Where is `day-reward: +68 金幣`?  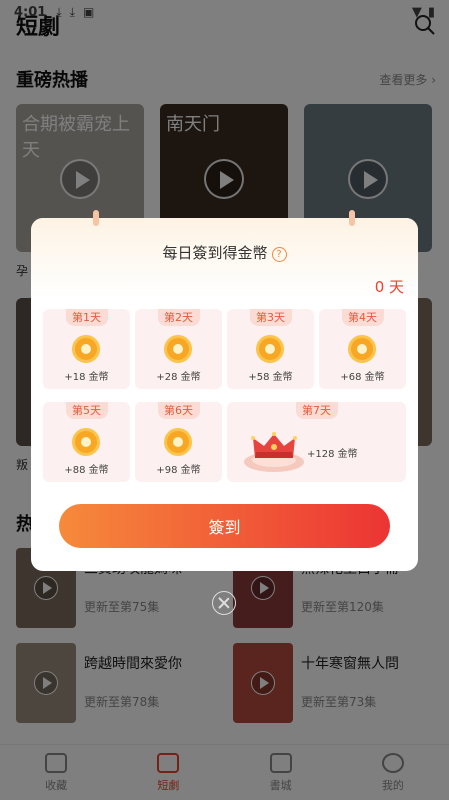 day-reward: +68 金幣 is located at coordinates (362, 377).